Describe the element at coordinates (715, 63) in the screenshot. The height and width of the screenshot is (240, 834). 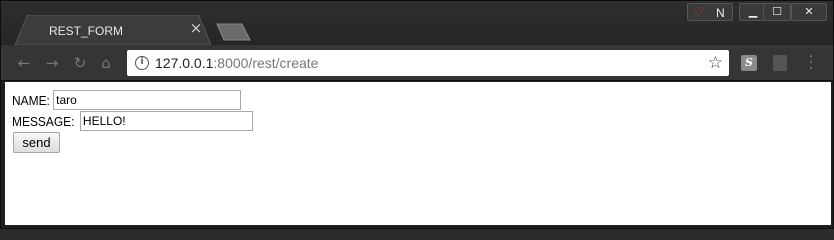
I see `star-icon: ☆` at that location.